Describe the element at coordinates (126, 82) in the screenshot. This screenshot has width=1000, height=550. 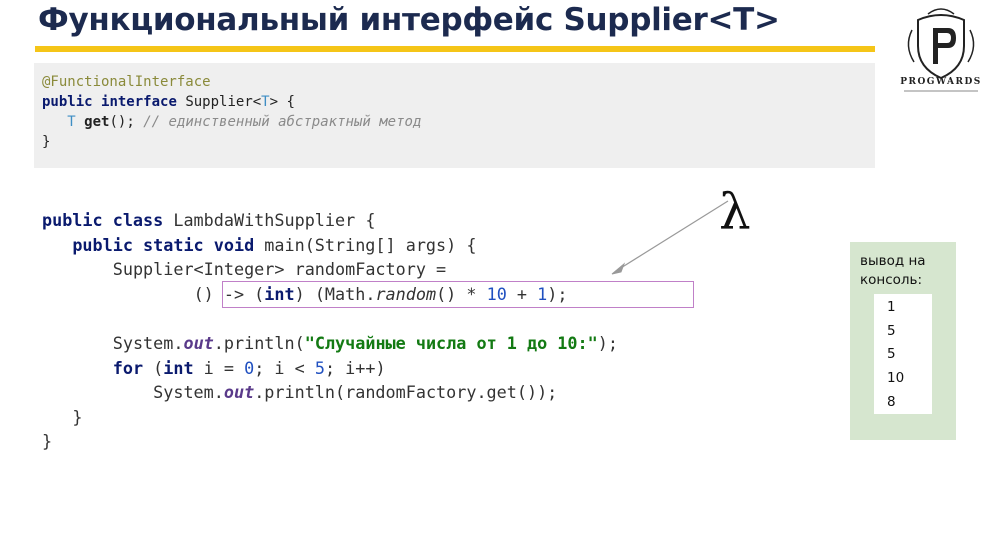
I see `decl-line-1: @FunctionalInterface` at that location.